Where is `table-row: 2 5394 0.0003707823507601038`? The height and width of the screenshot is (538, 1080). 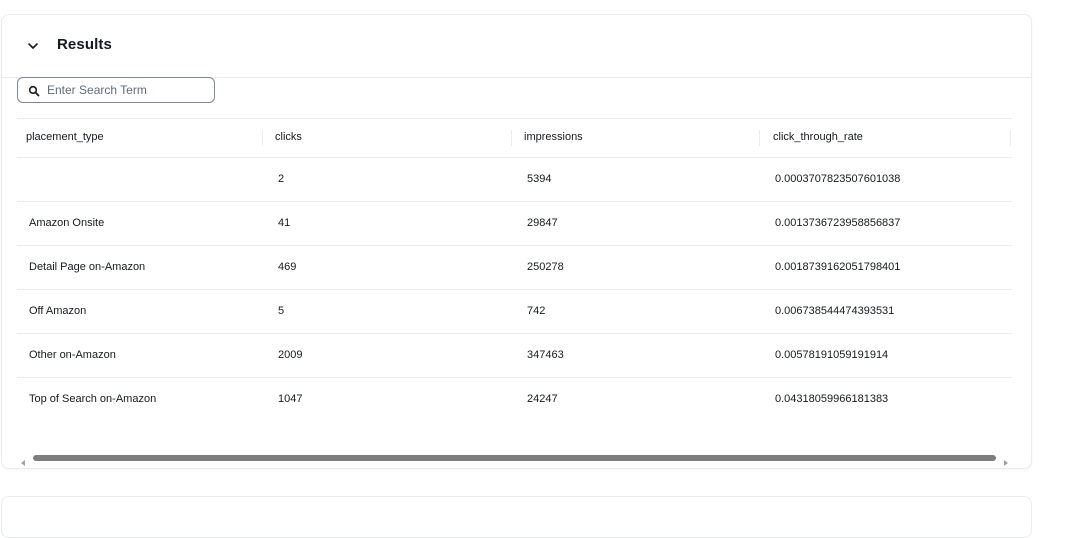
table-row: 2 5394 0.0003707823507601038 is located at coordinates (514, 180).